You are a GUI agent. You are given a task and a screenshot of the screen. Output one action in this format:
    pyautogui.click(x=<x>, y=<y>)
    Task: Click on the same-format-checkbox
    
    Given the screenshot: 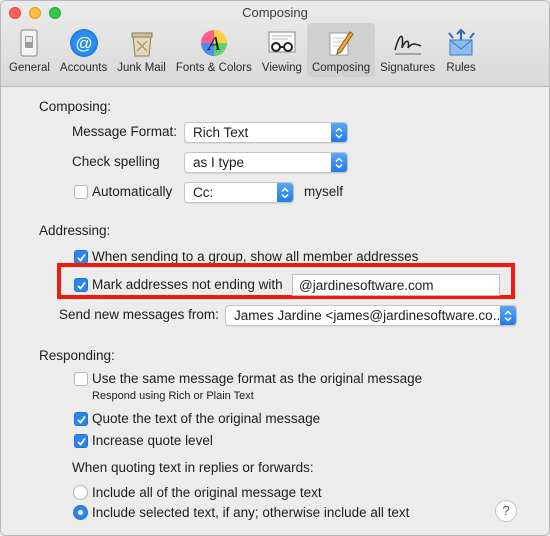 What is the action you would take?
    pyautogui.click(x=81, y=379)
    